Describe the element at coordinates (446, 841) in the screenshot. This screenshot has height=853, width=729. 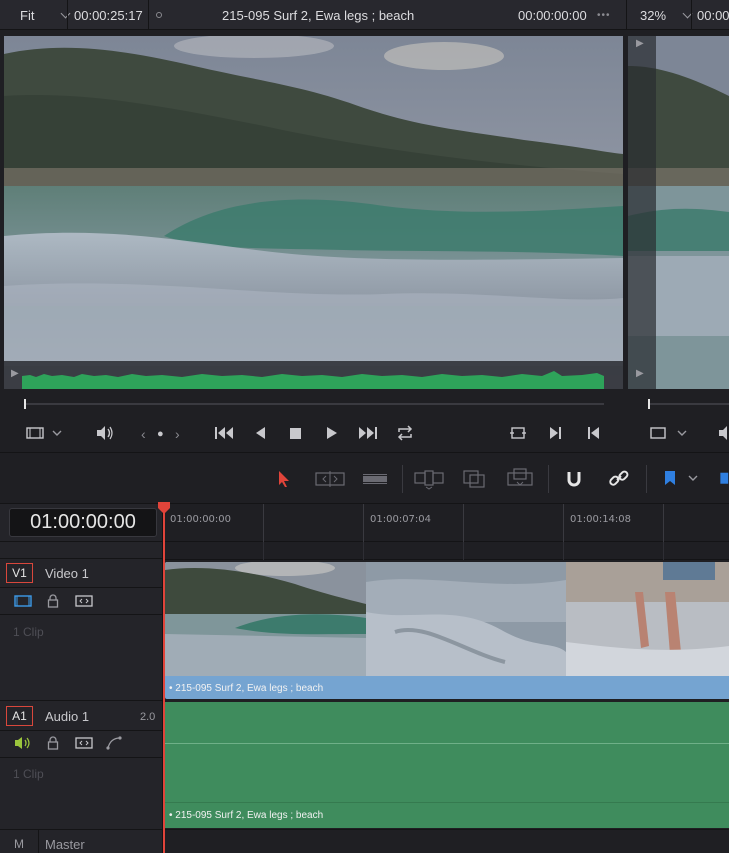
I see `master-track-lane` at that location.